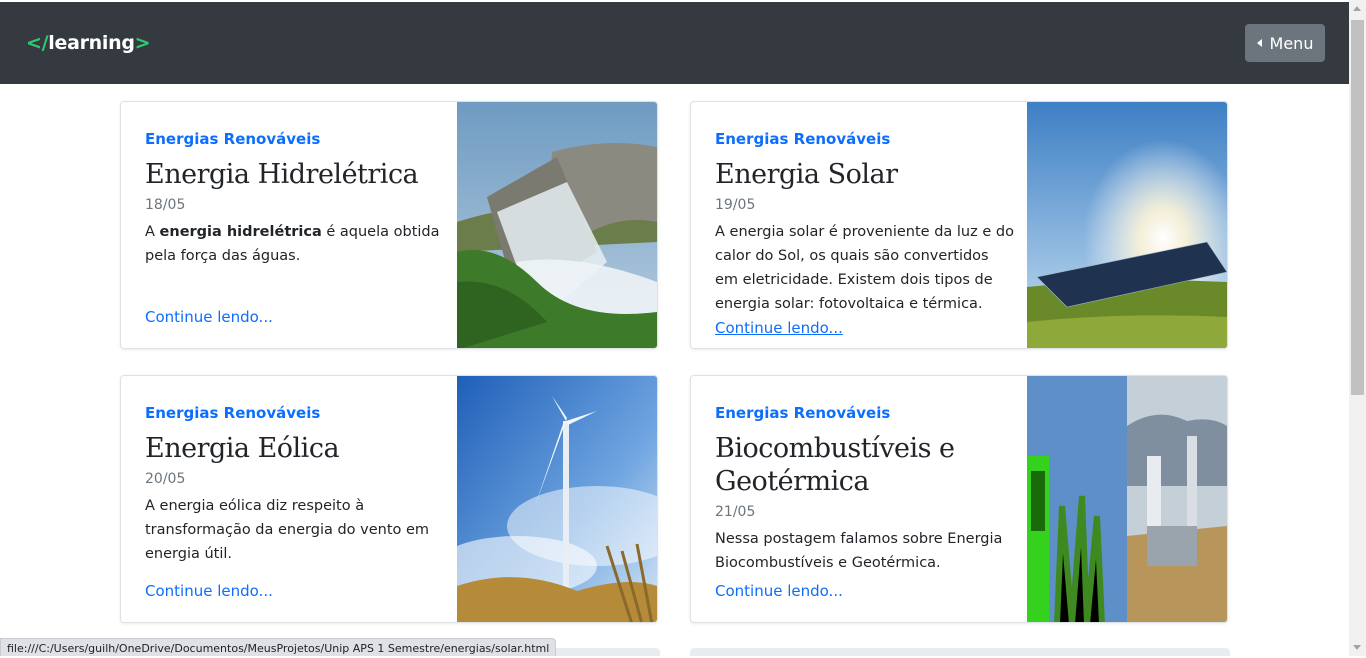  I want to click on navbar: </learning> Menu, so click(674, 43).